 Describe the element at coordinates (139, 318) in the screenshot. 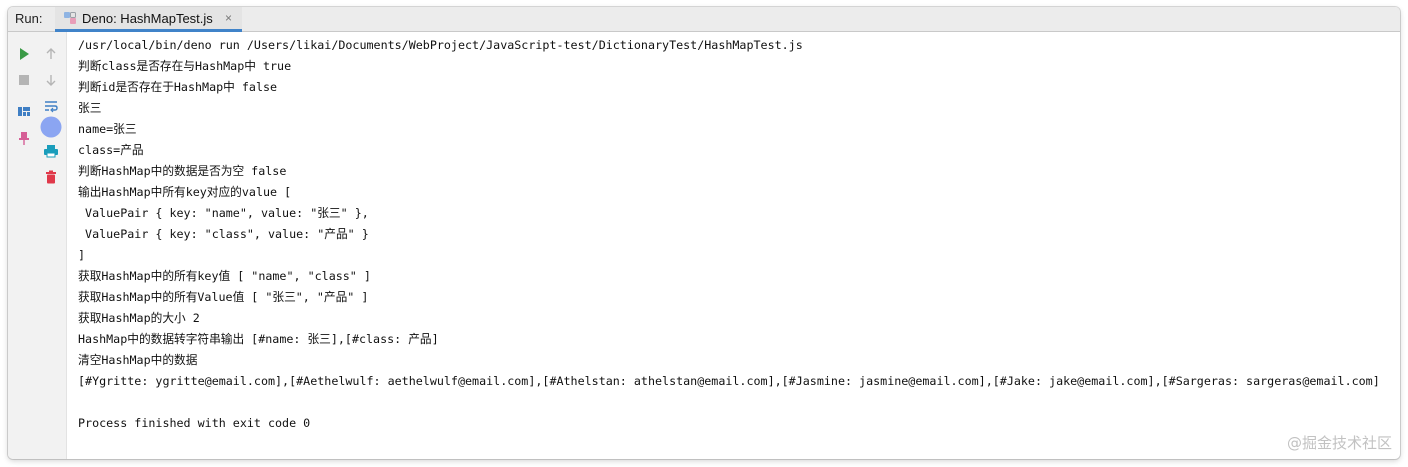

I see `console-line: 获取HashMap的大小 2` at that location.